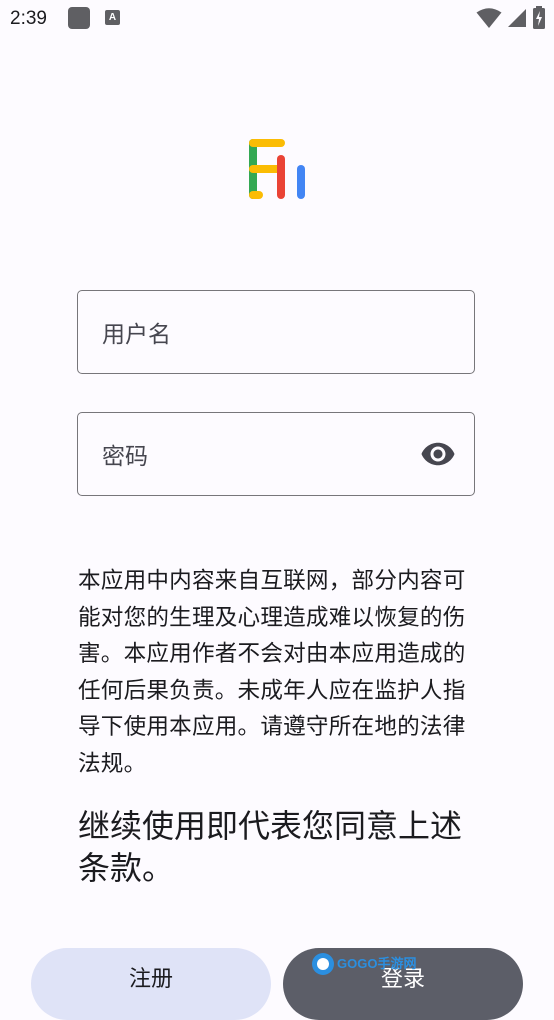  I want to click on status-time: 2:39, so click(28, 18).